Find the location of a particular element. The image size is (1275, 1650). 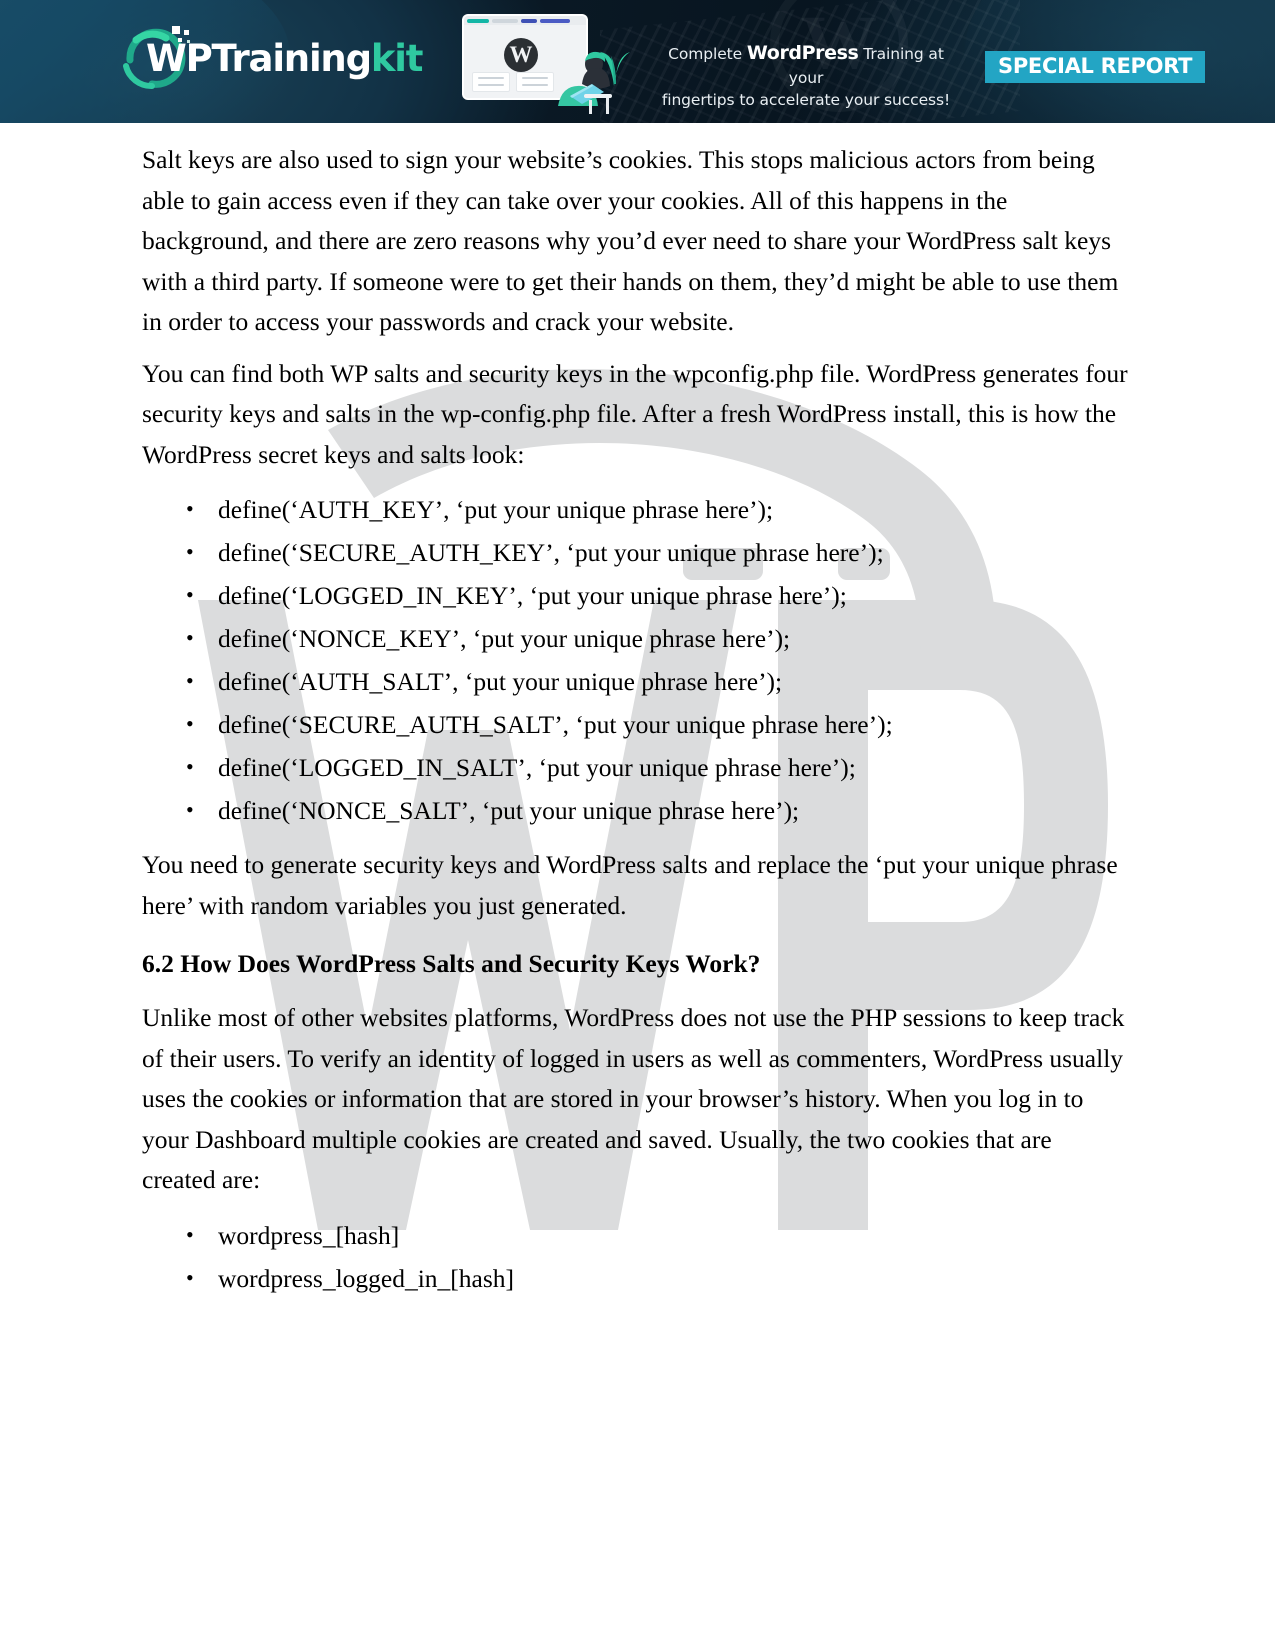

logo-text-wp: WP is located at coordinates (179, 58).